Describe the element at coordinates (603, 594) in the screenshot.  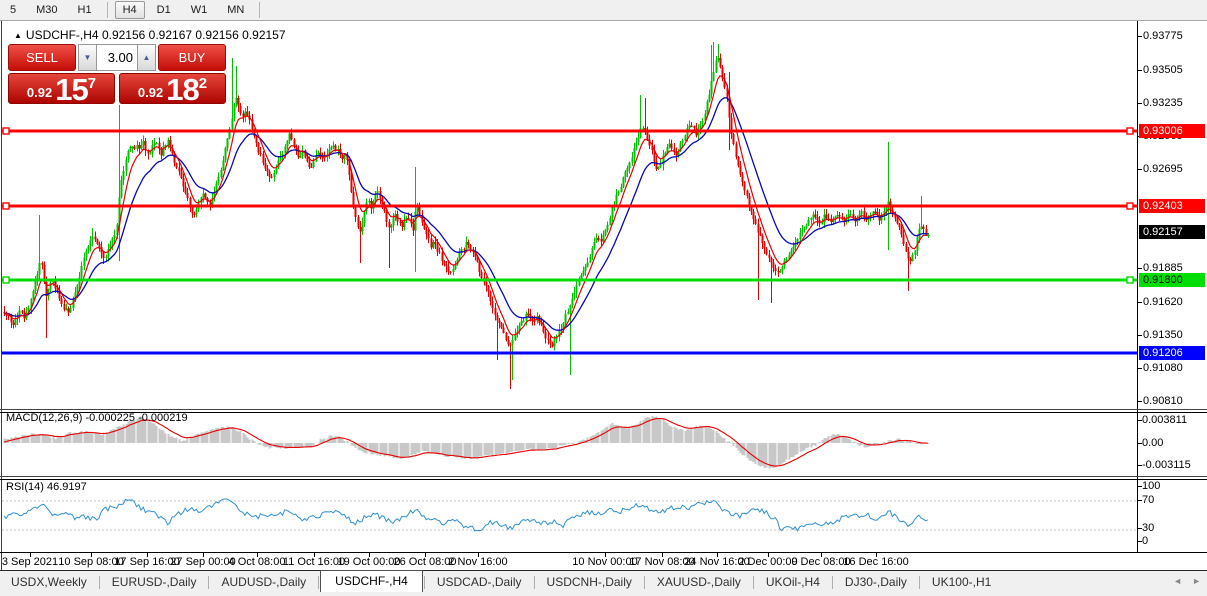
I see `status-strip` at that location.